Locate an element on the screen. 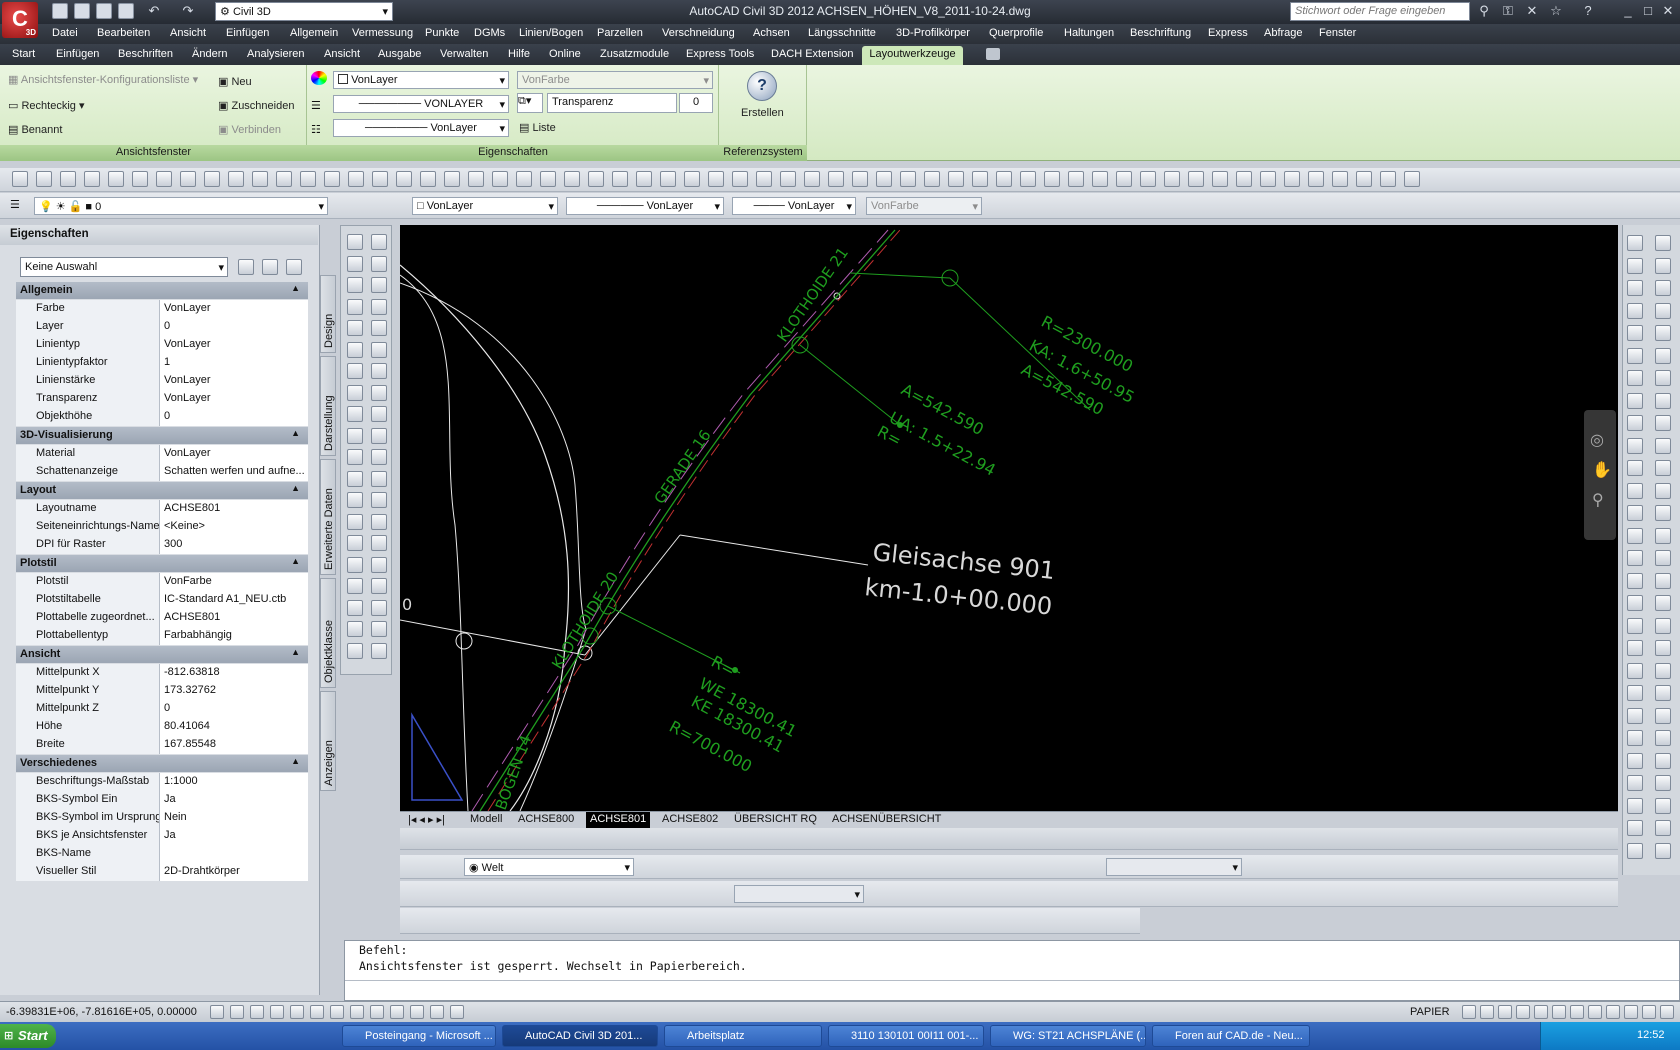 The image size is (1680, 1050). property-value: VonLayer is located at coordinates (234, 309).